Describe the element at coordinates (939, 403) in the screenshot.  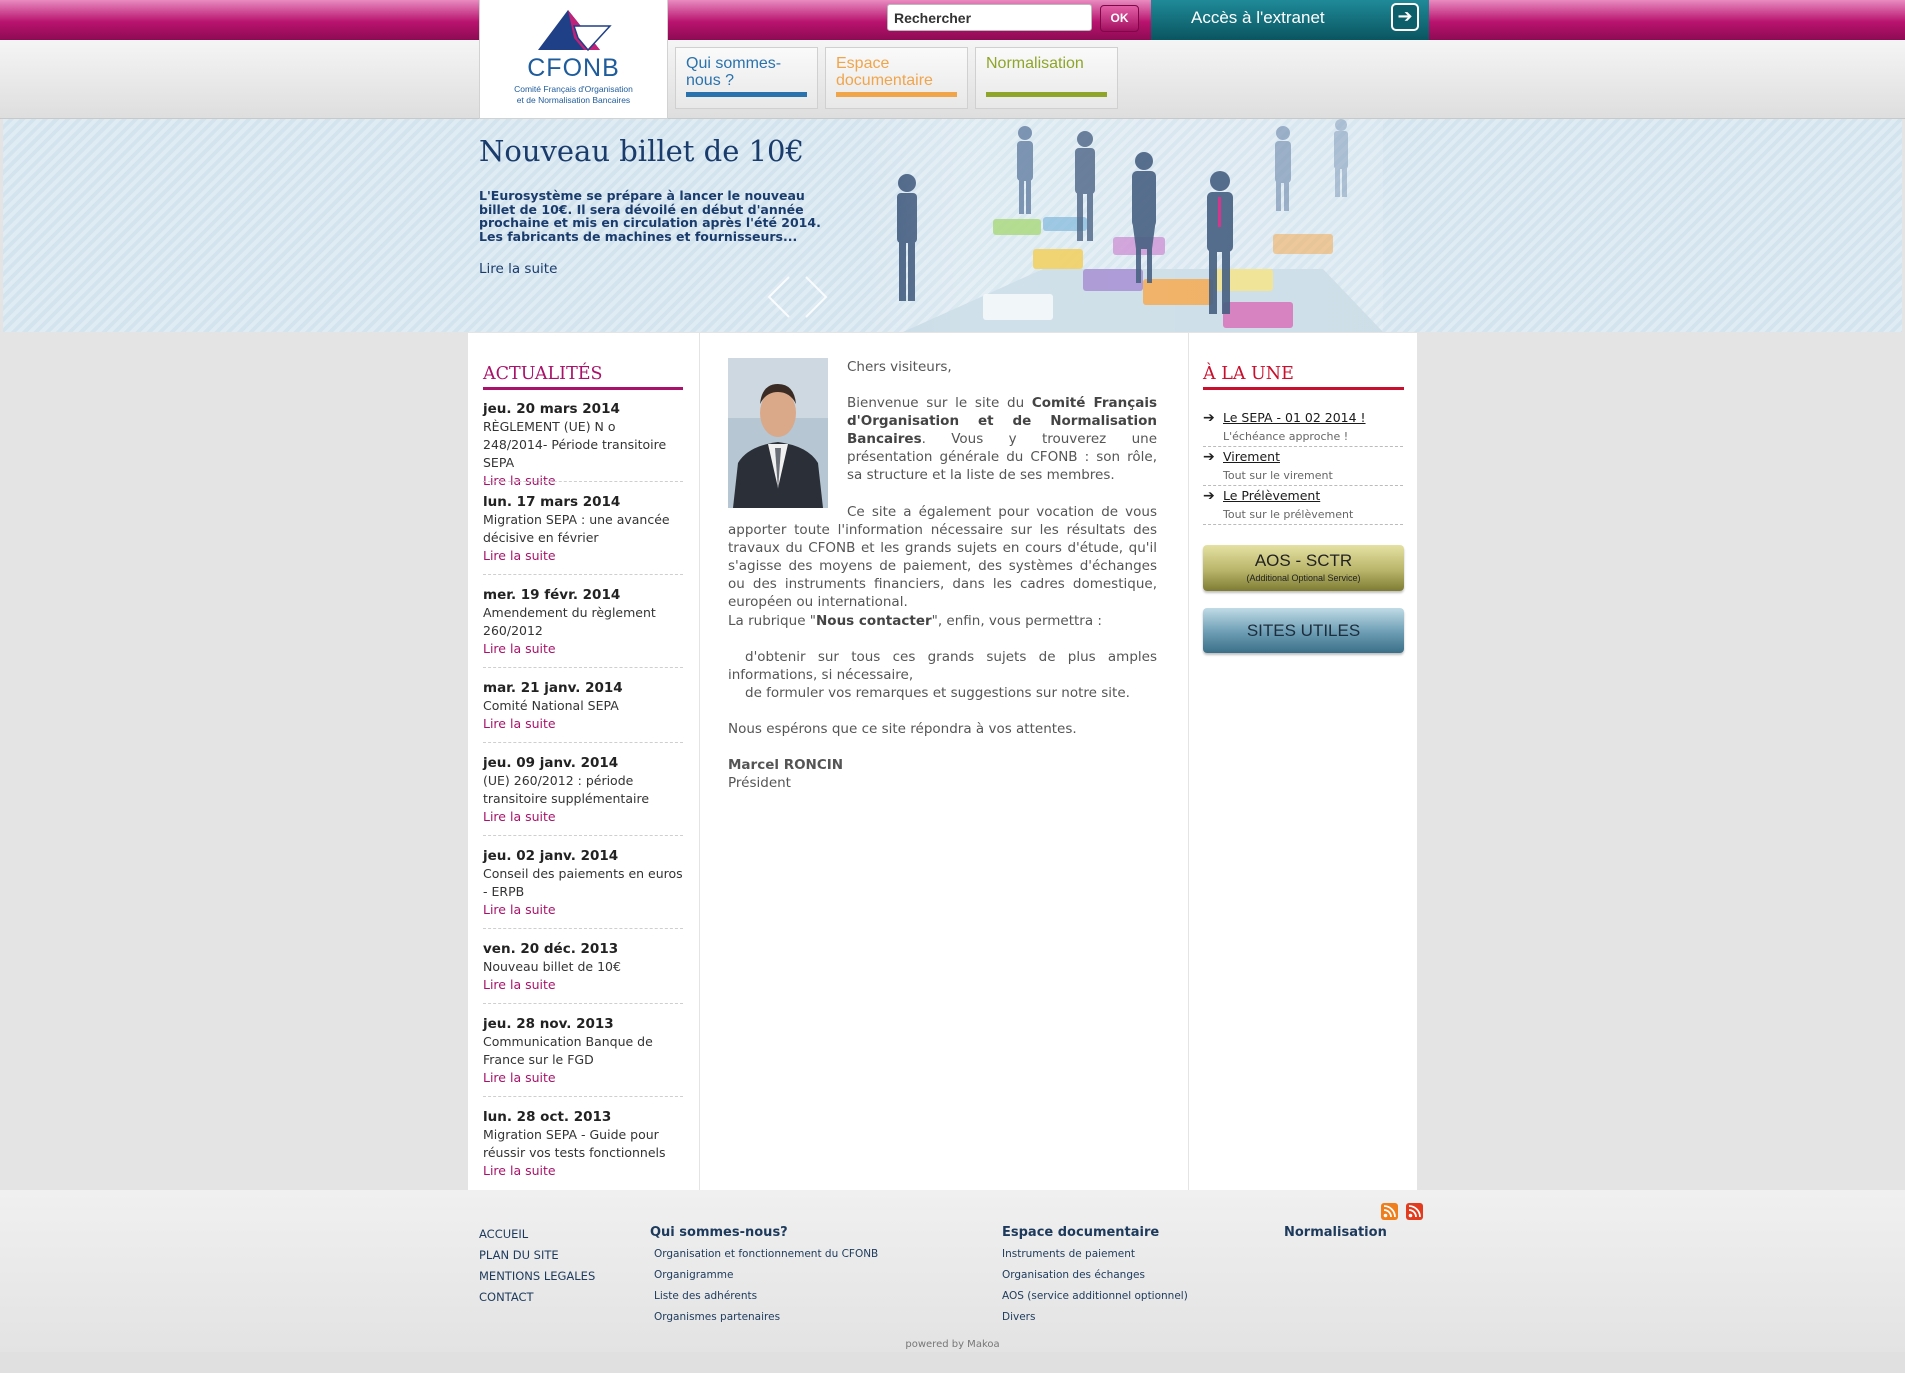
I see `welcome-p1-start: Bienvenue sur le site du` at that location.